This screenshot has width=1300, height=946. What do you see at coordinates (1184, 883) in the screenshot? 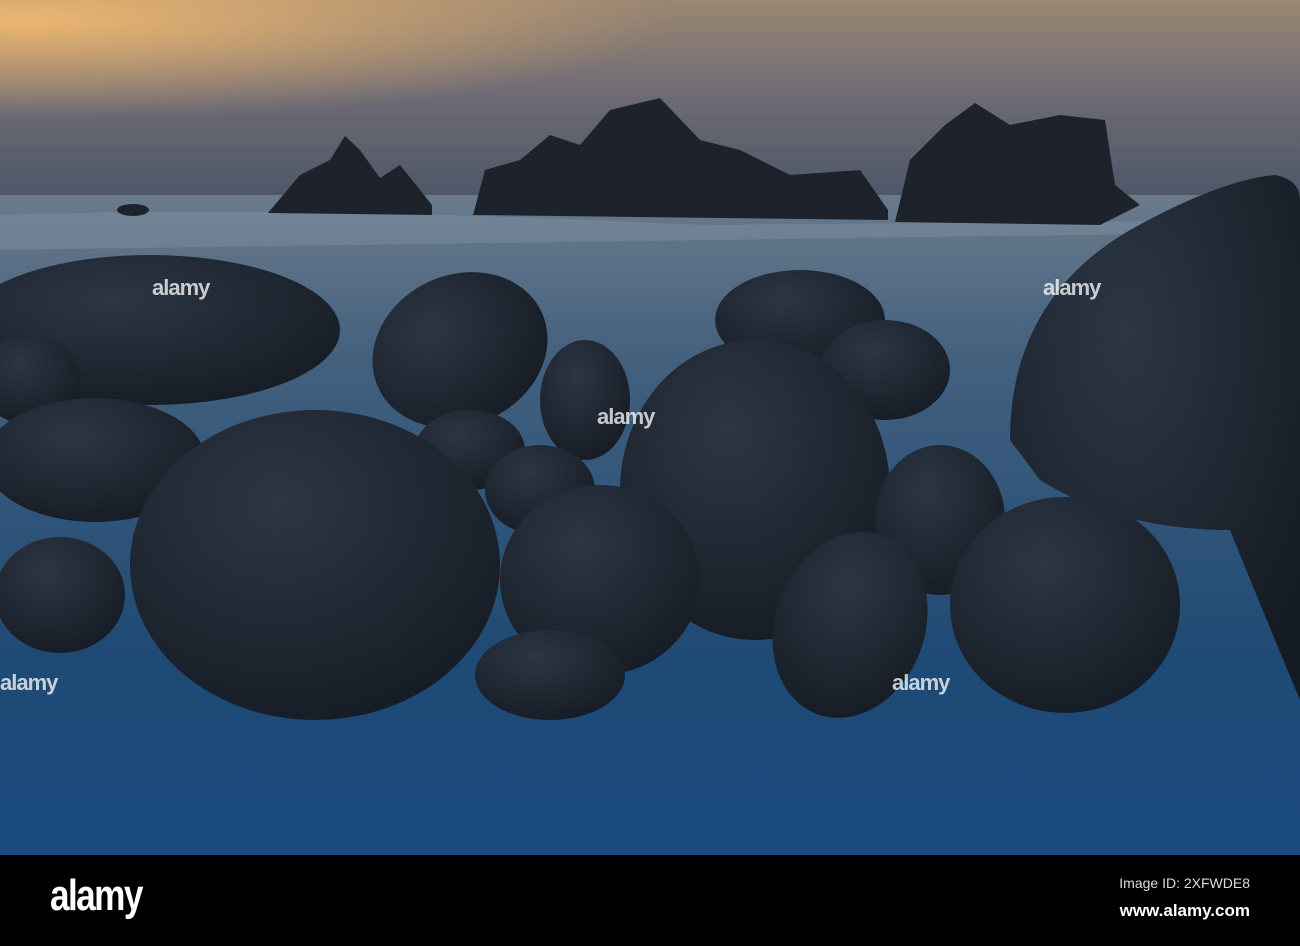
I see `image-id: Image ID: 2XFWDE8` at bounding box center [1184, 883].